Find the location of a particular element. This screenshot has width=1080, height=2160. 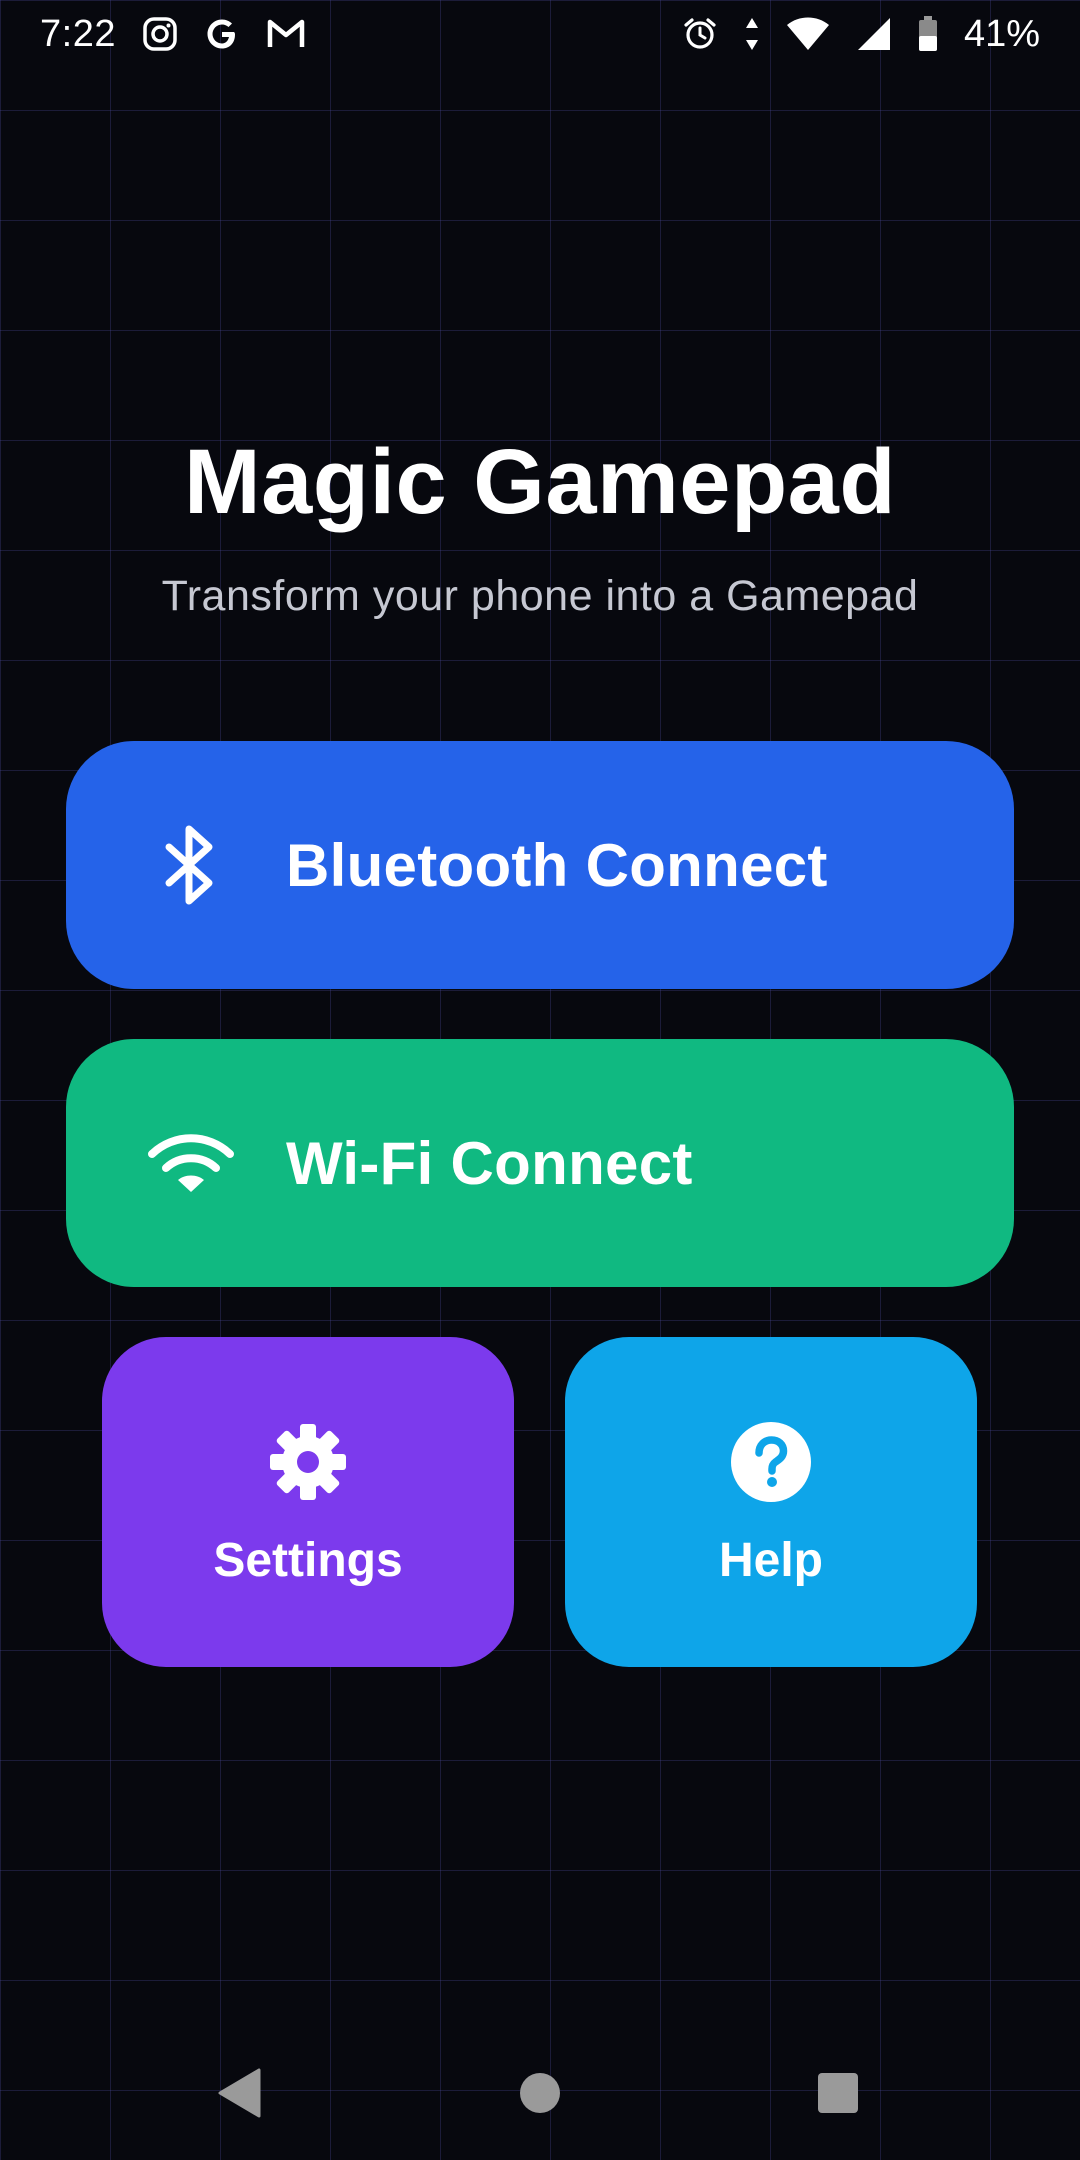

app-title: Magic Gamepad is located at coordinates (540, 482).